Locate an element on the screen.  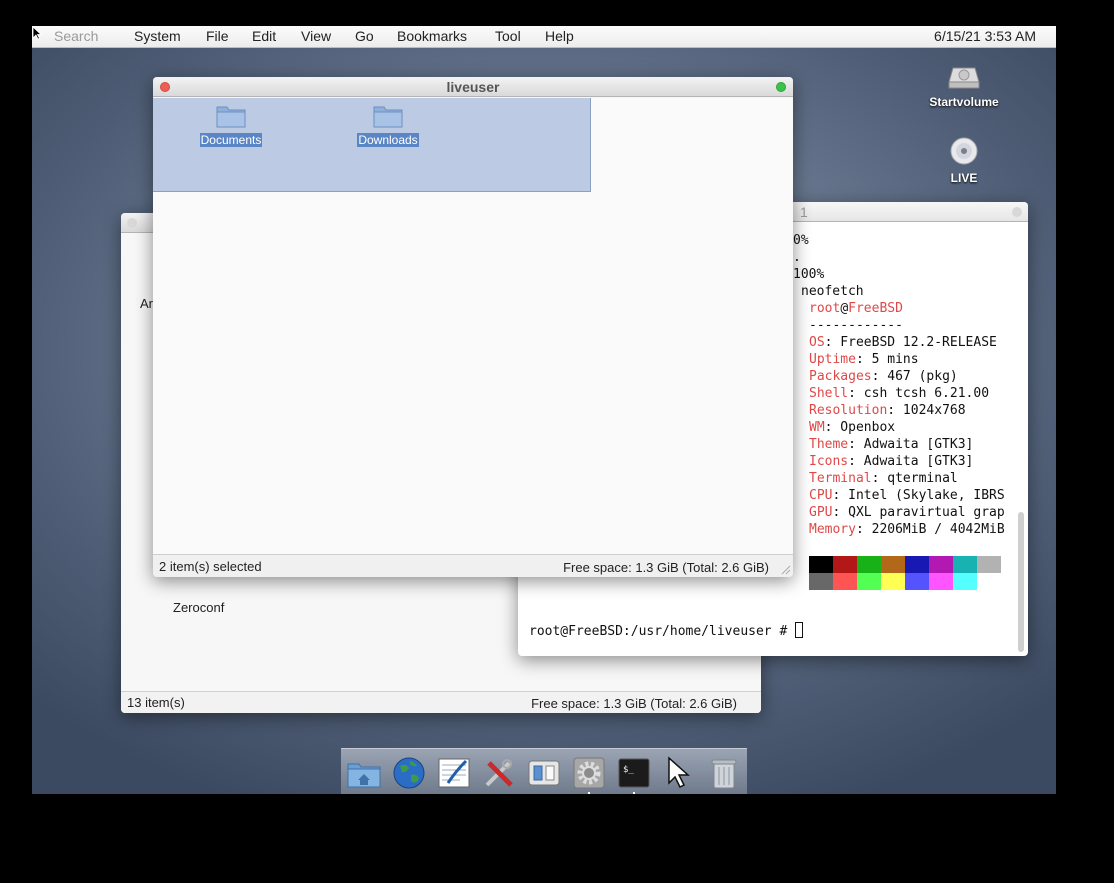
dock-browser is located at coordinates (409, 773).